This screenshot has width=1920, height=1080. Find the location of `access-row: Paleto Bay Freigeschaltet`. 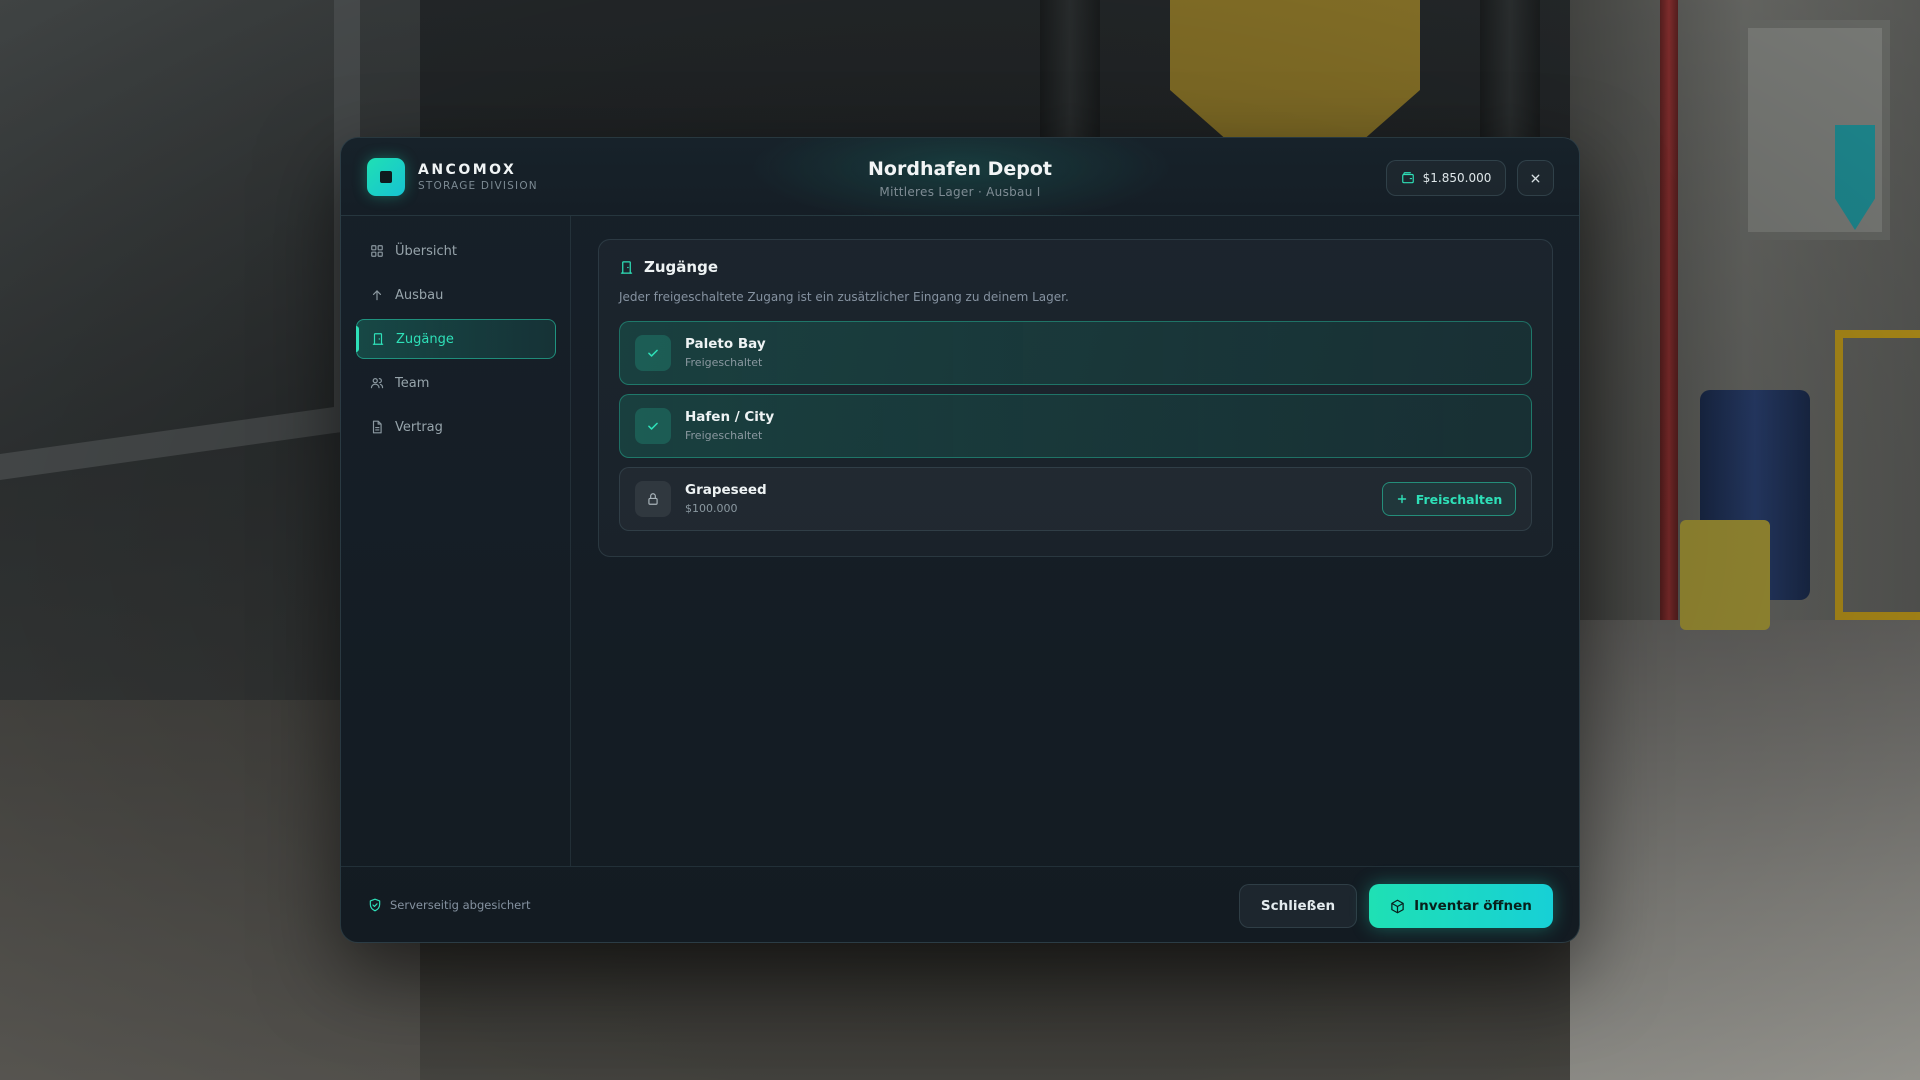

access-row: Paleto Bay Freigeschaltet is located at coordinates (1075, 353).